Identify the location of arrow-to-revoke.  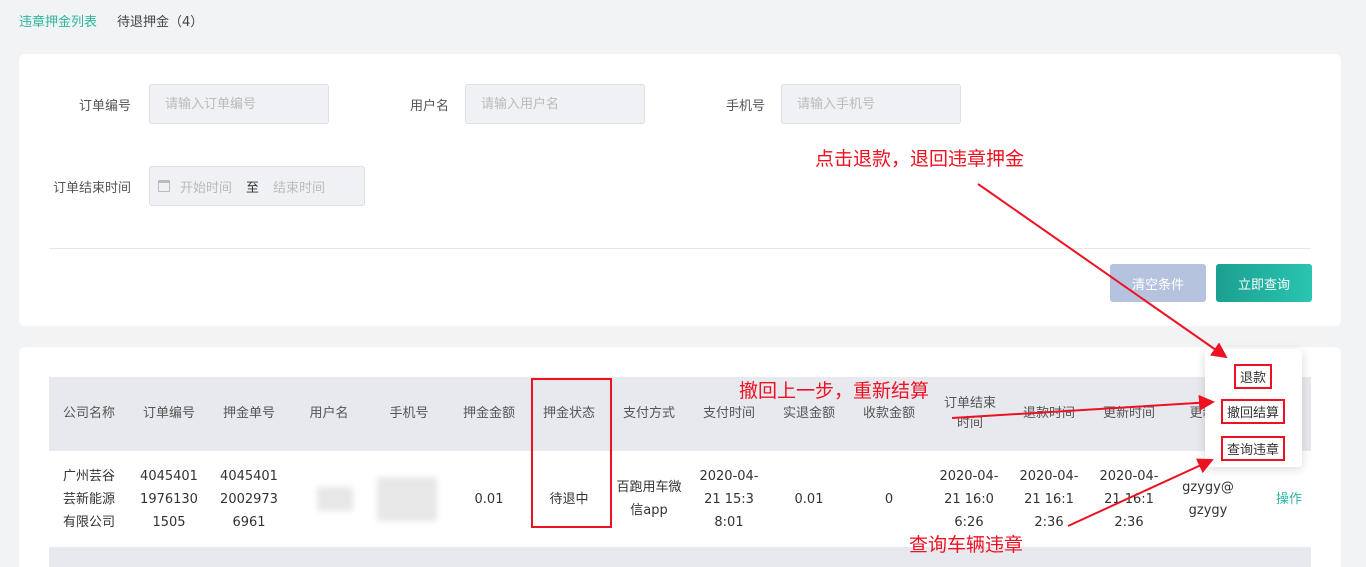
(1083, 406).